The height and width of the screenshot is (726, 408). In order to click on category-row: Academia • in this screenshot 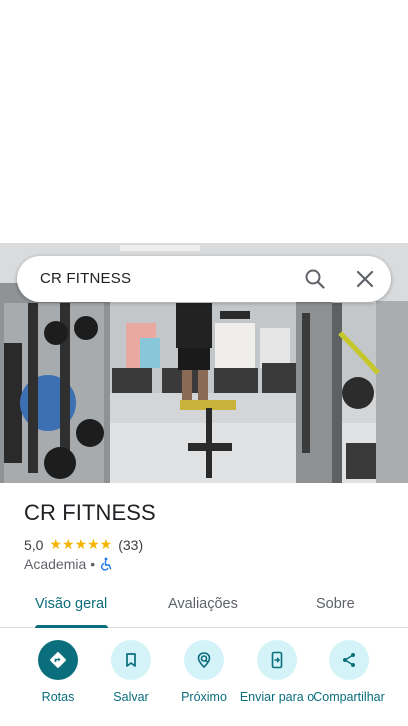, I will do `click(68, 564)`.